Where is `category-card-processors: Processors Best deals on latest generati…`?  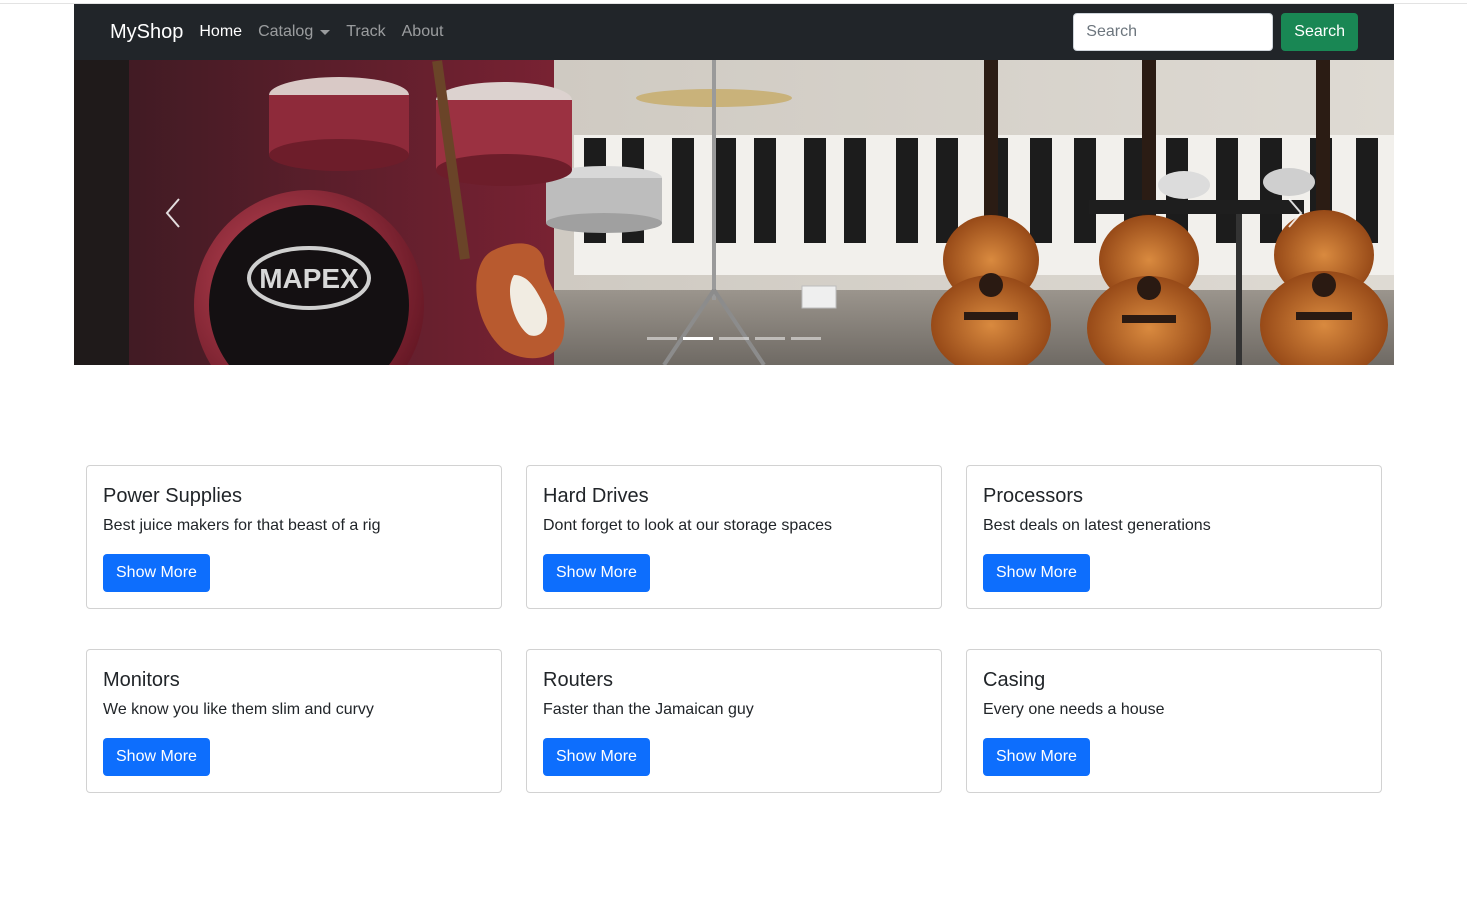 category-card-processors: Processors Best deals on latest generati… is located at coordinates (1174, 537).